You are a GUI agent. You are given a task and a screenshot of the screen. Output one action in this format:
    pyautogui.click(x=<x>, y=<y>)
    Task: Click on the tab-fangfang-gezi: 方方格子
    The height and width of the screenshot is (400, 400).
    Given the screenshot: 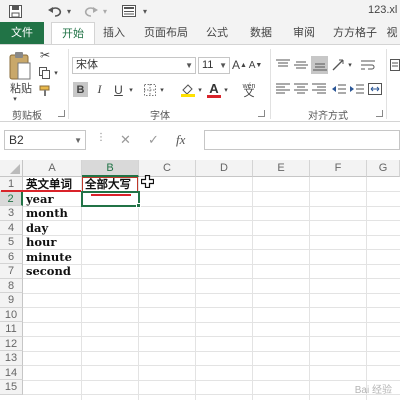 What is the action you would take?
    pyautogui.click(x=355, y=33)
    